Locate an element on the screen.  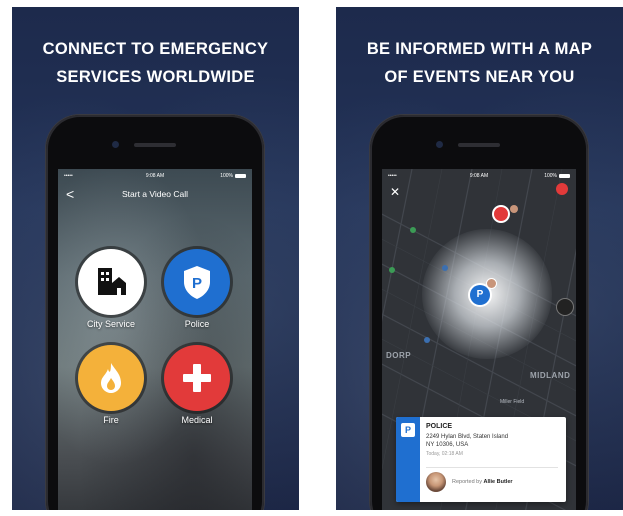
reporter-avatar-pin-icon is located at coordinates (491, 283).